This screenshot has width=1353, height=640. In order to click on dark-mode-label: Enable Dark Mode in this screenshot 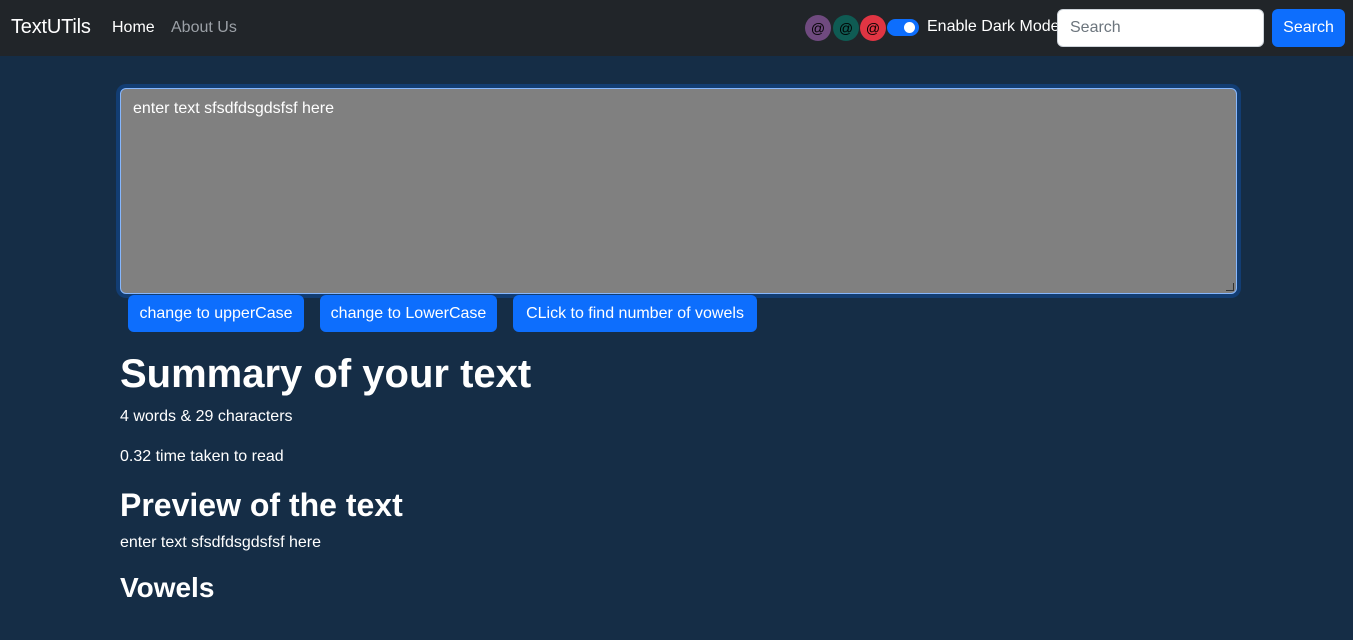, I will do `click(993, 27)`.